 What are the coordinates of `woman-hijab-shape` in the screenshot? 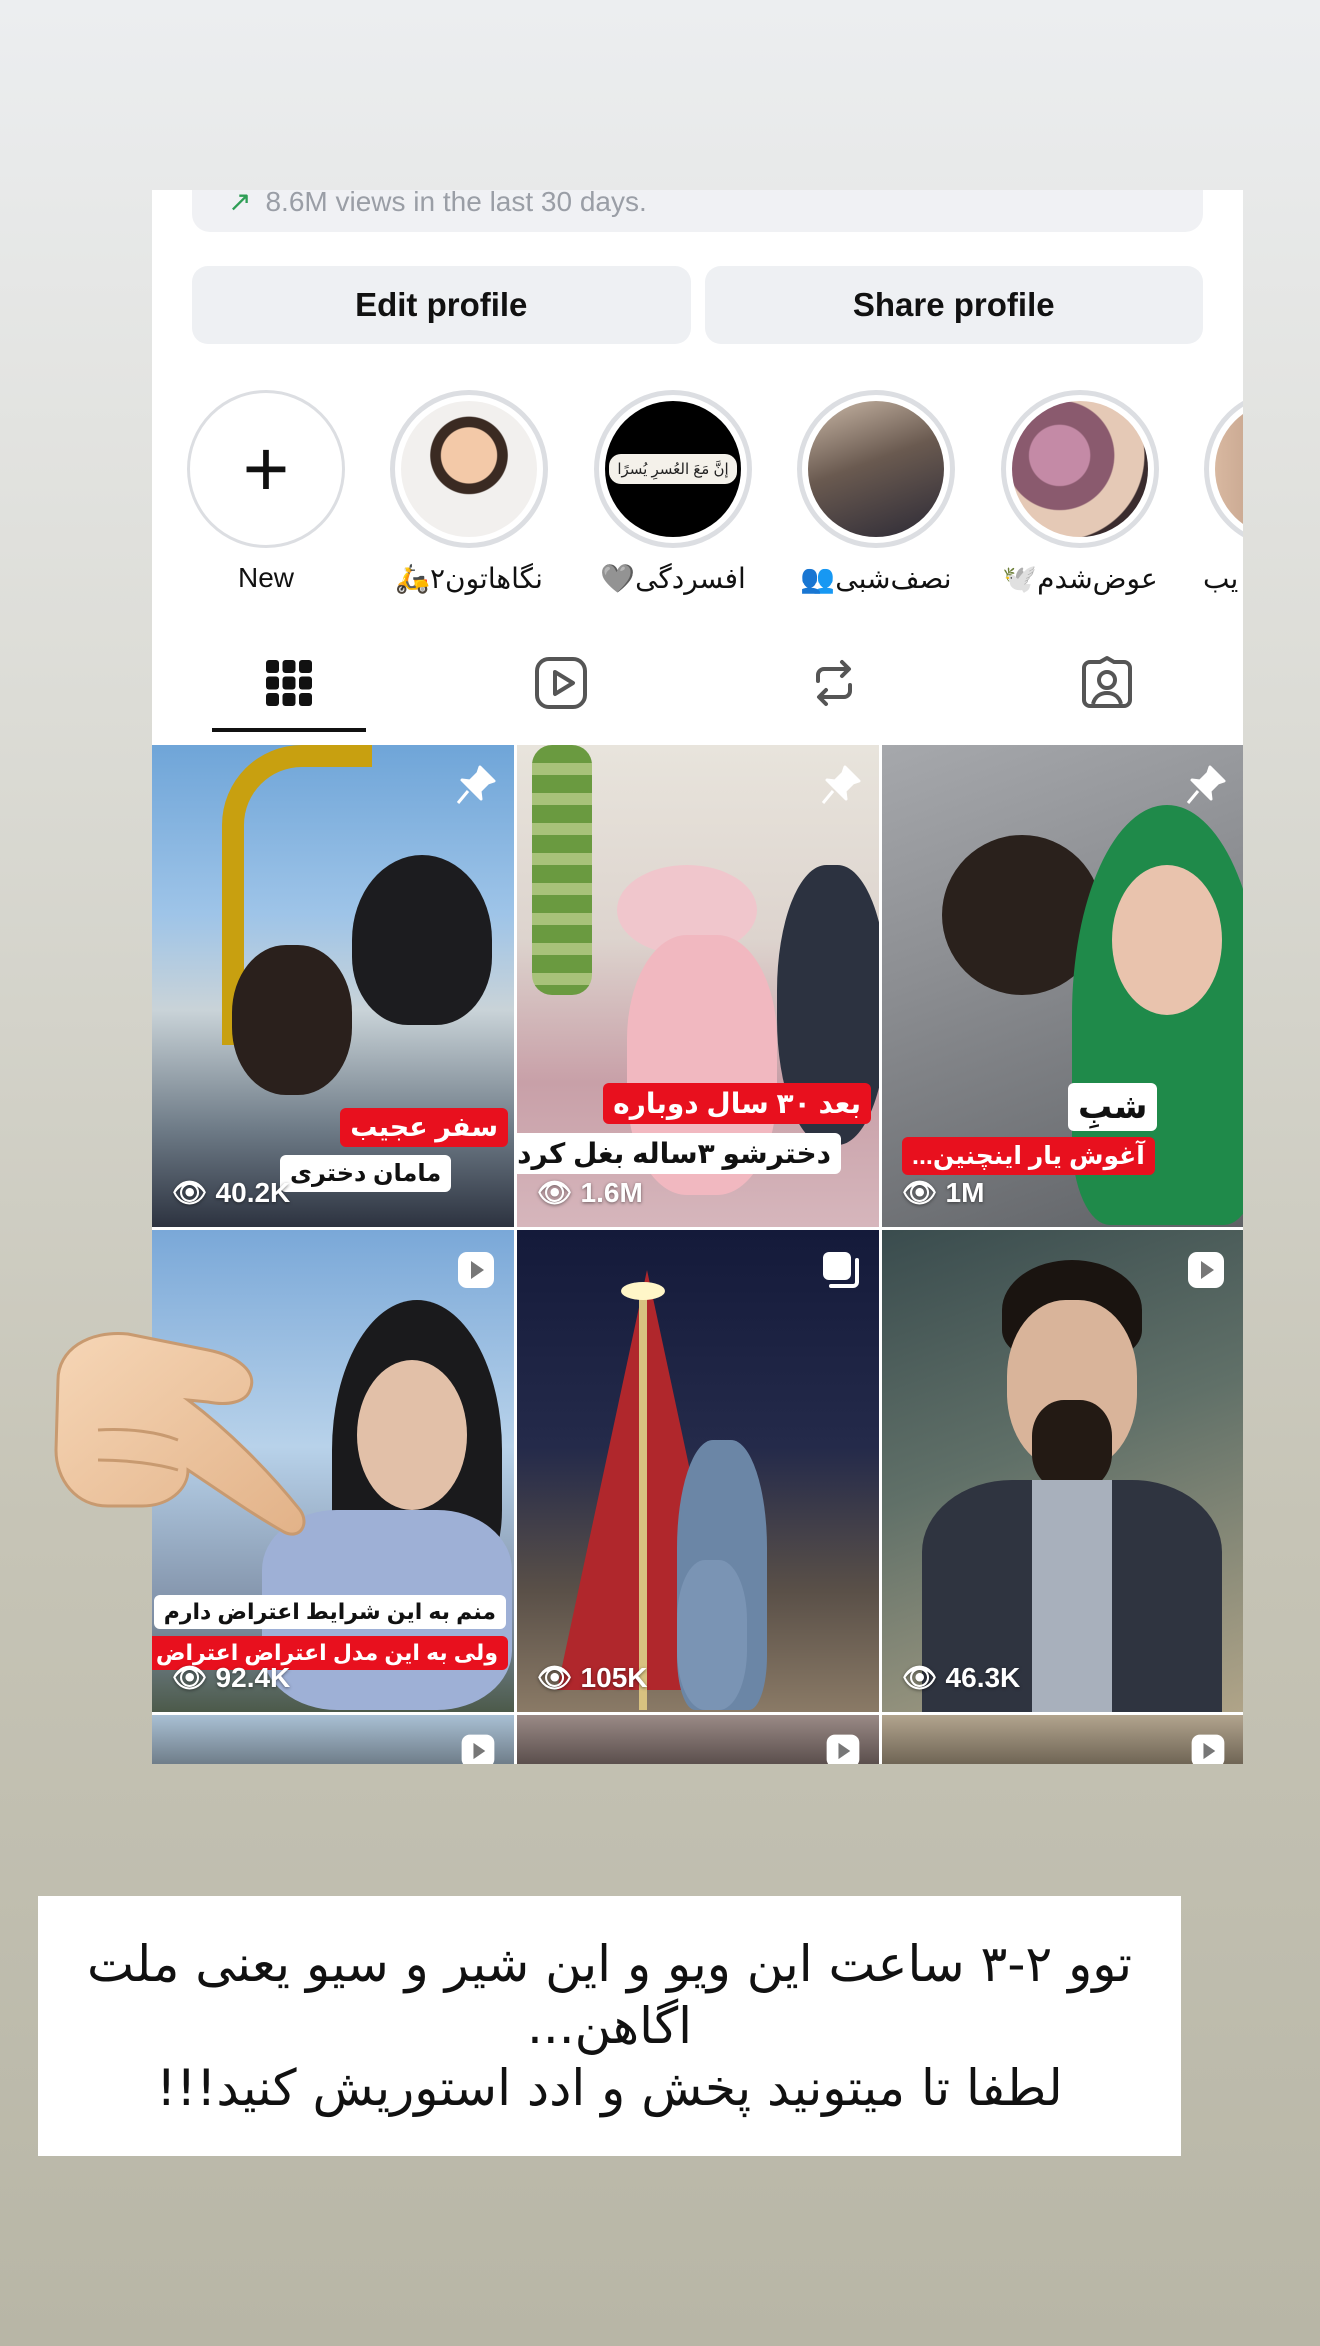 It's located at (422, 940).